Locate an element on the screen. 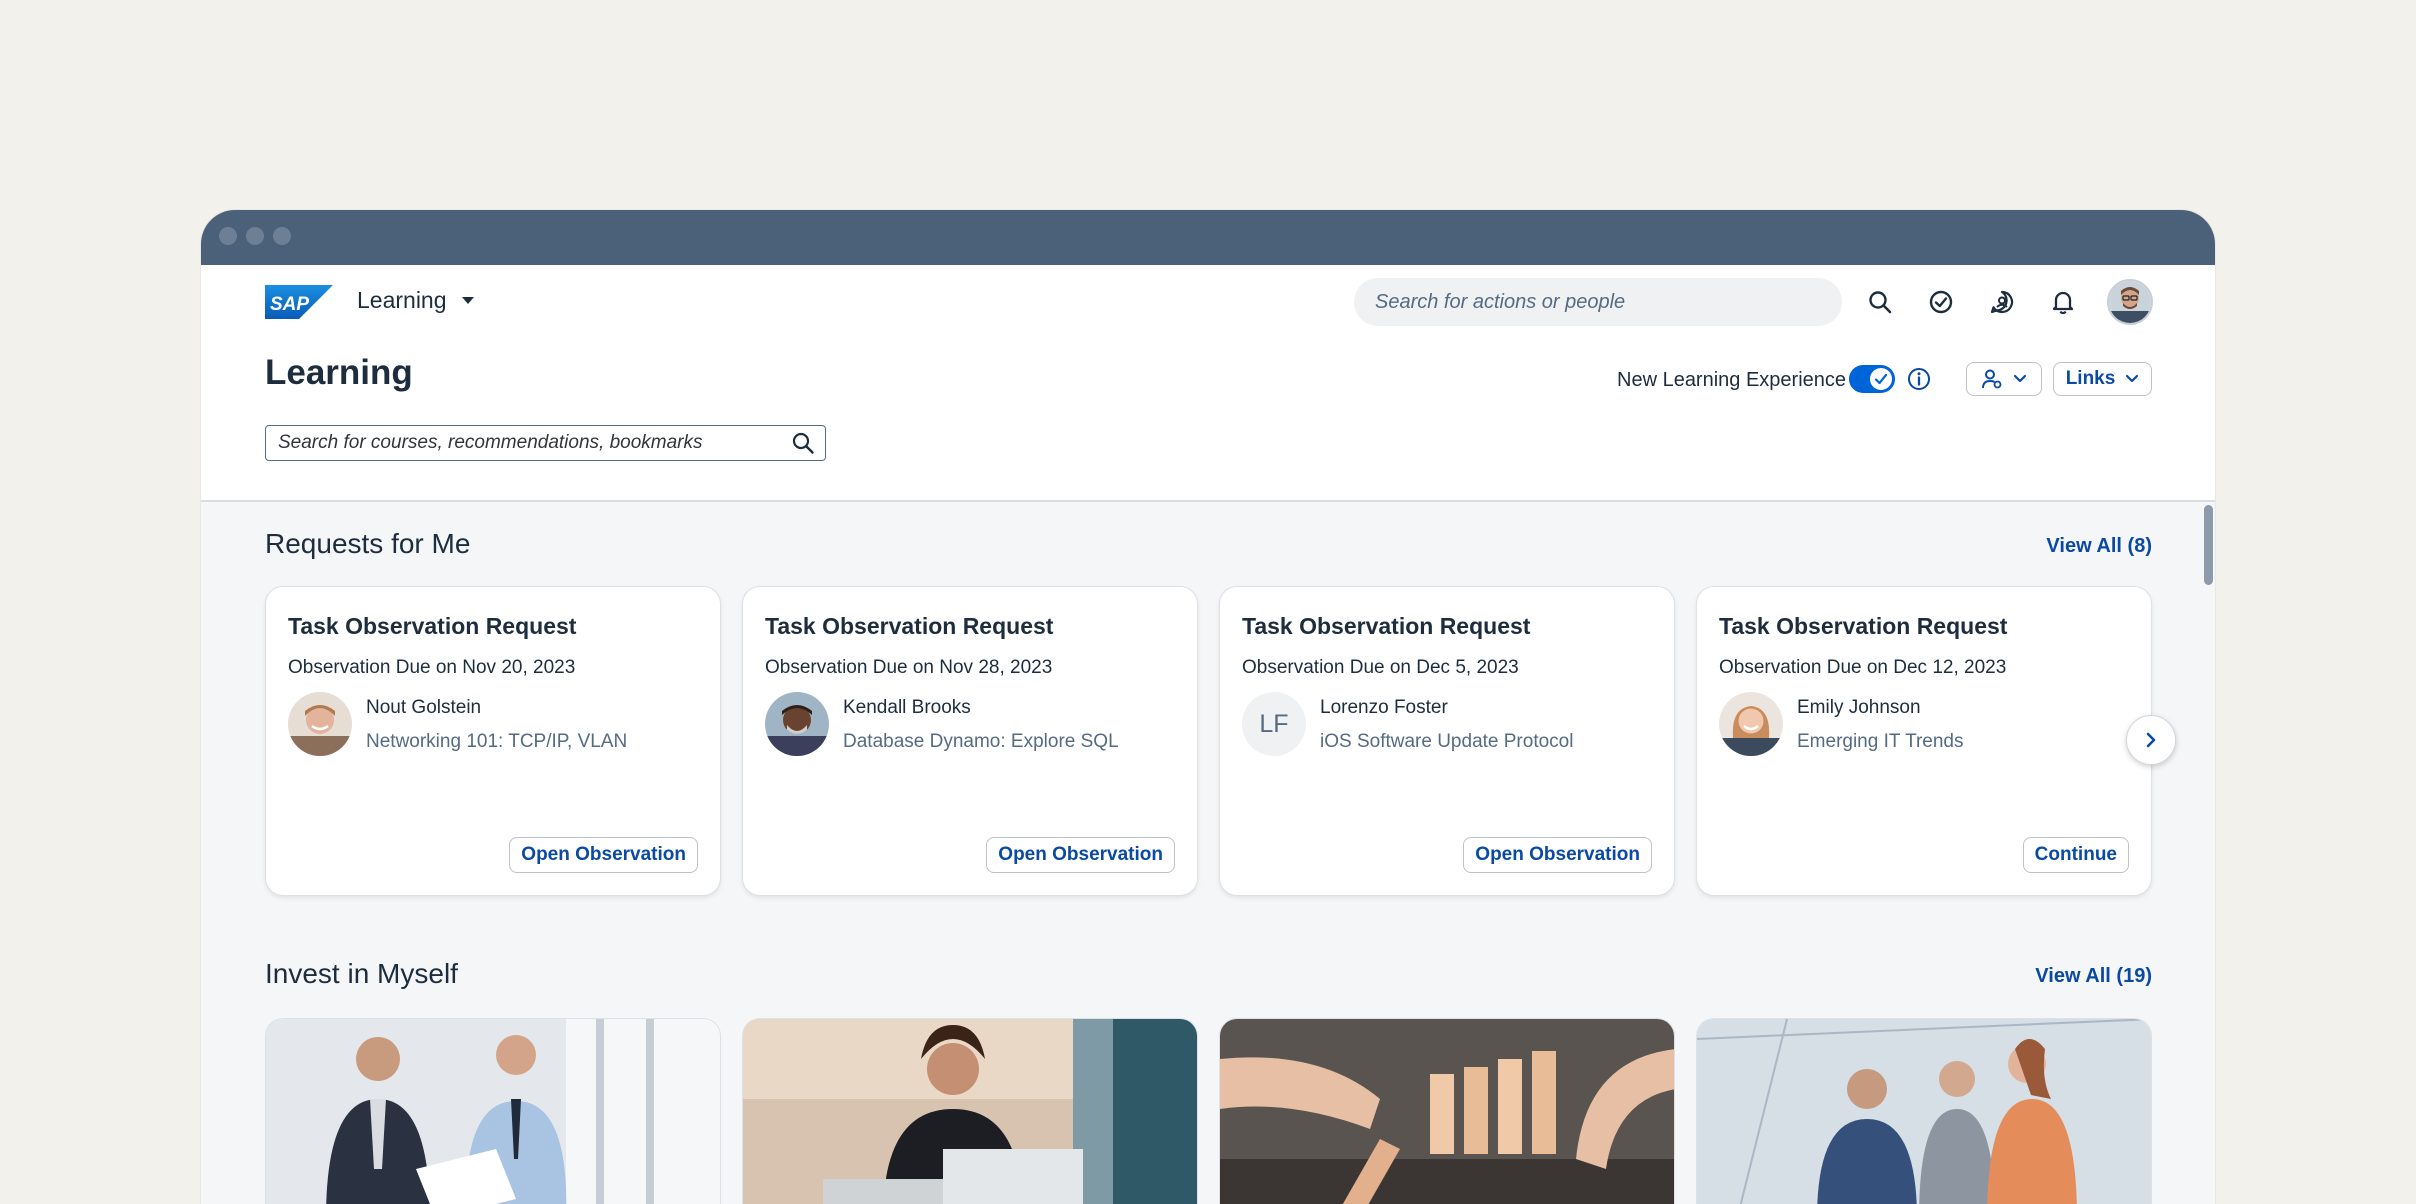 The image size is (2416, 1204). course-name: Networking 101: TCP/IP, VLAN is located at coordinates (497, 741).